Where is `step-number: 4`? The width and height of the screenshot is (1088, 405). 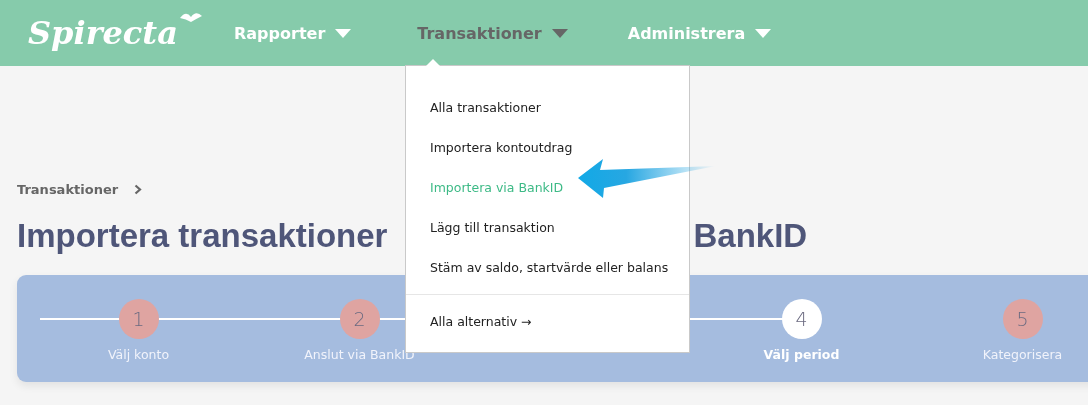
step-number: 4 is located at coordinates (801, 319).